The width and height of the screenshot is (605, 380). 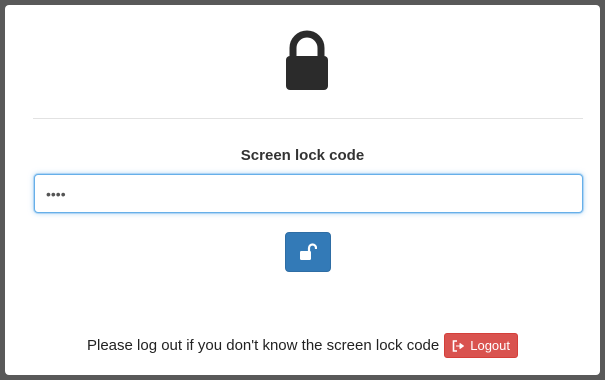 I want to click on logout-button: Logout, so click(x=481, y=345).